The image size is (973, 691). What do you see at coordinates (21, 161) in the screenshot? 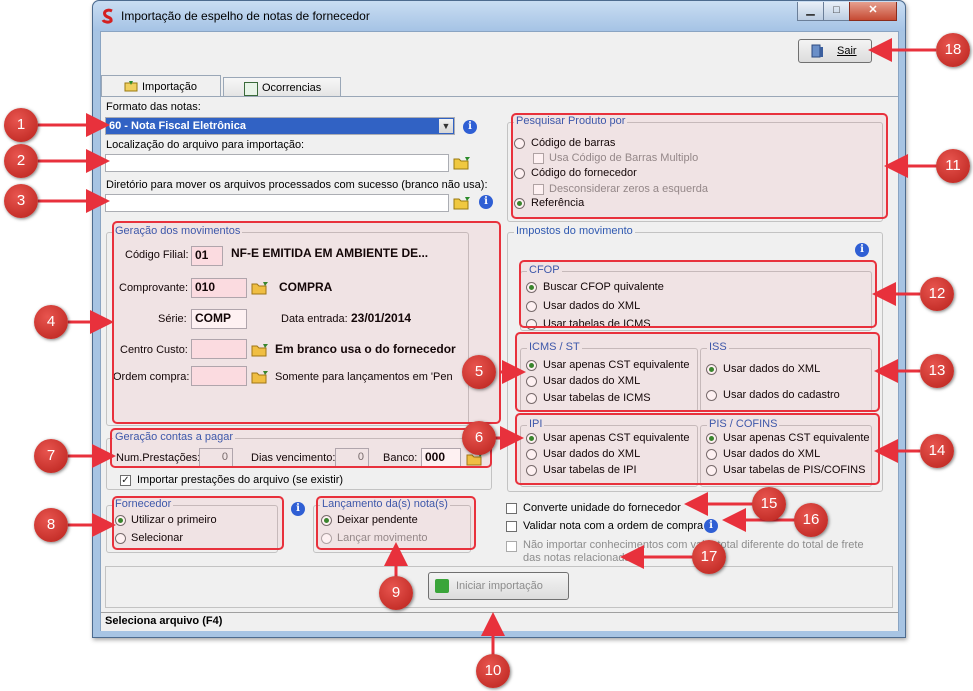
I see `callout-badge-2: 2` at bounding box center [21, 161].